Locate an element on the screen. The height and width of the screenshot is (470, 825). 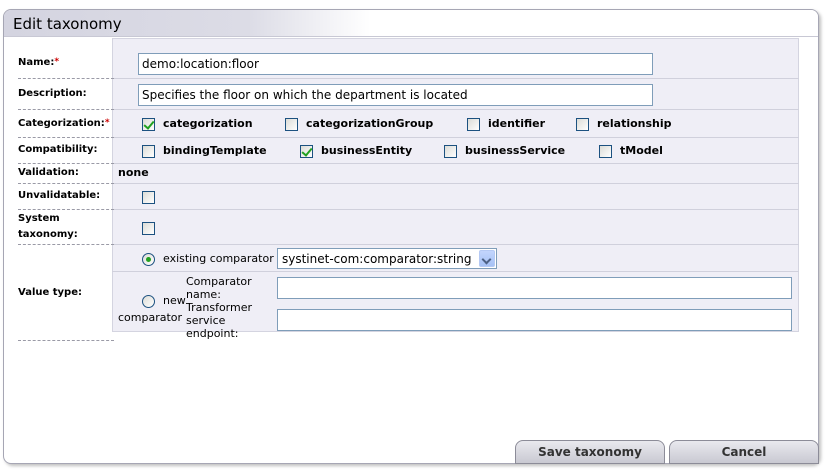
transformer-label-line2: service is located at coordinates (206, 320).